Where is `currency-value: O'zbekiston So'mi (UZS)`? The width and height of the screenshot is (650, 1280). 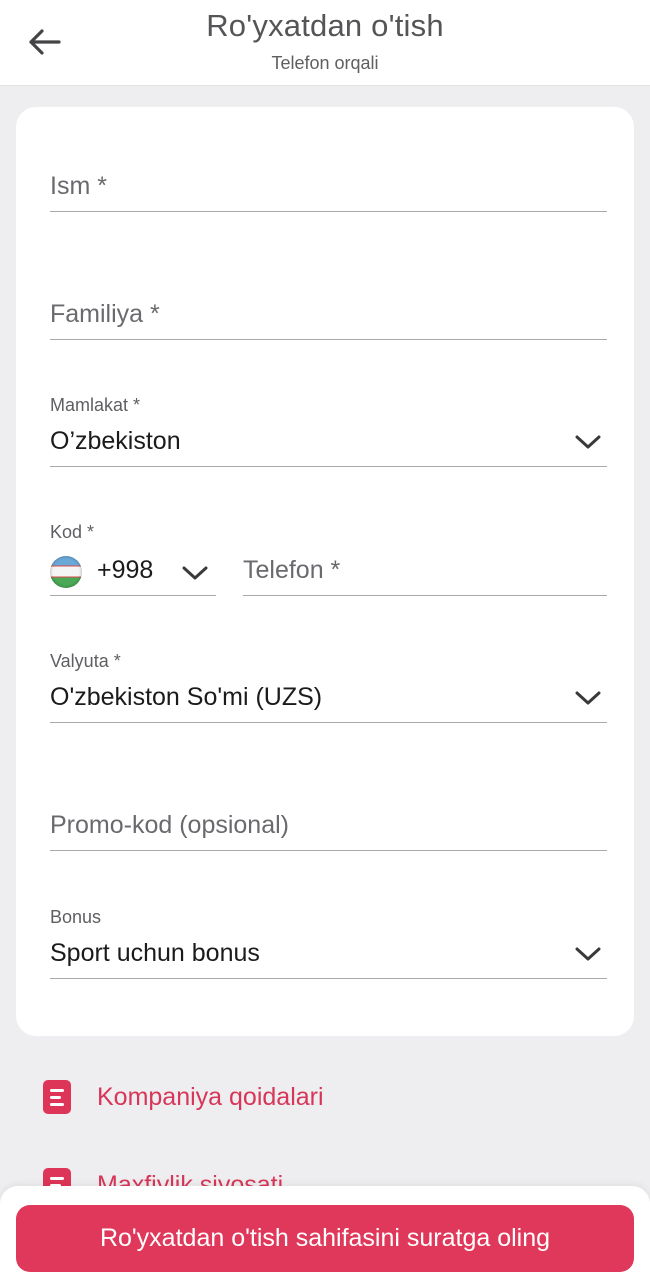
currency-value: O'zbekiston So'mi (UZS) is located at coordinates (186, 697).